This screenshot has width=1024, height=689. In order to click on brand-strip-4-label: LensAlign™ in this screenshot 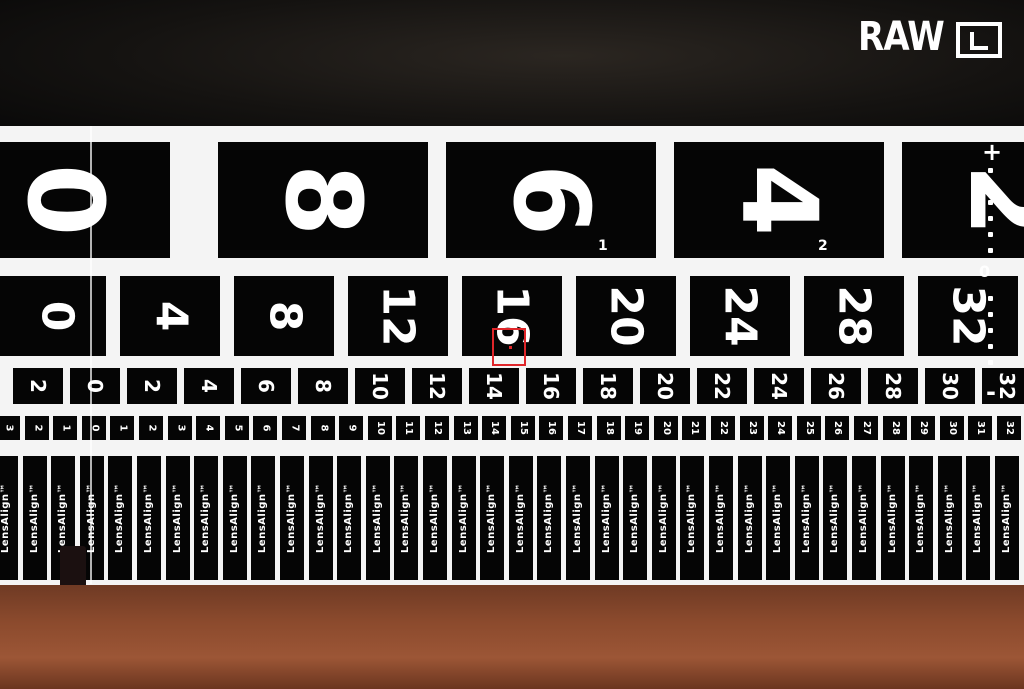, I will do `click(120, 518)`.